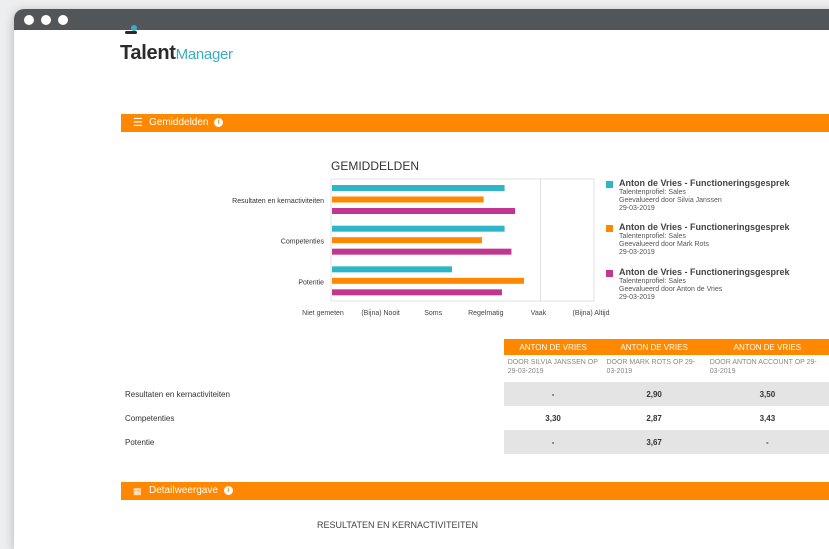 This screenshot has width=829, height=549. Describe the element at coordinates (475, 418) in the screenshot. I see `table-row: Competenties 3,30 2,87 3,43` at that location.